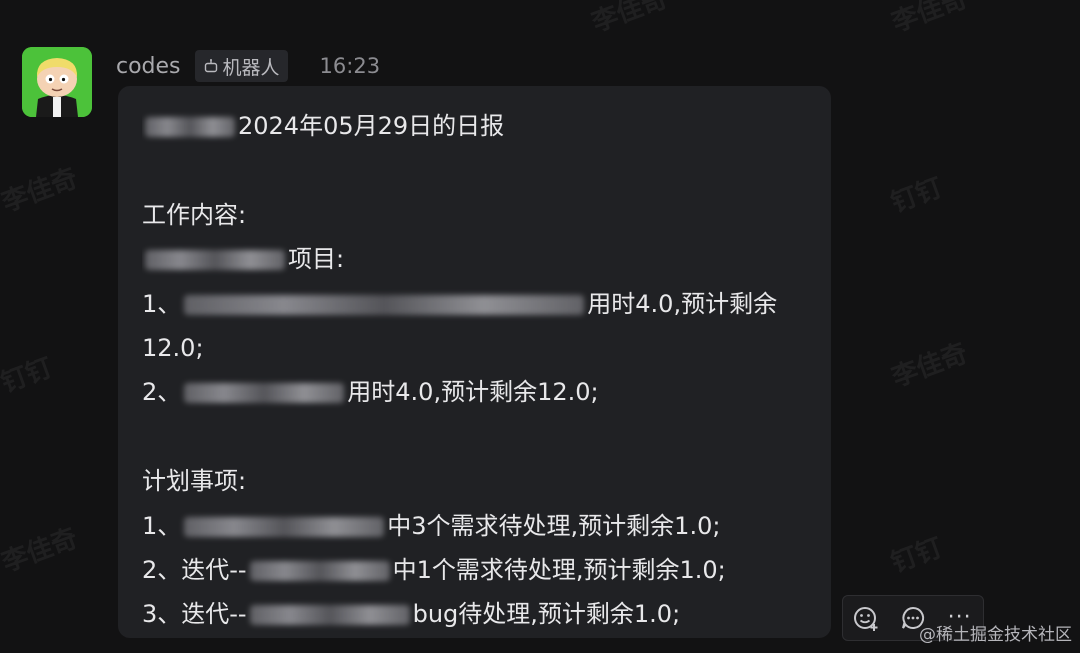 The width and height of the screenshot is (1080, 653). What do you see at coordinates (194, 614) in the screenshot?
I see `message-line-prefix: 3、迭代--` at bounding box center [194, 614].